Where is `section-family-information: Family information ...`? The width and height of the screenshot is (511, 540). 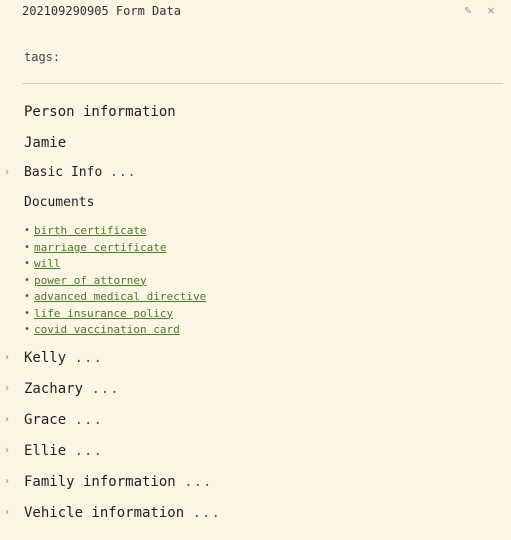 section-family-information: Family information ... is located at coordinates (118, 482).